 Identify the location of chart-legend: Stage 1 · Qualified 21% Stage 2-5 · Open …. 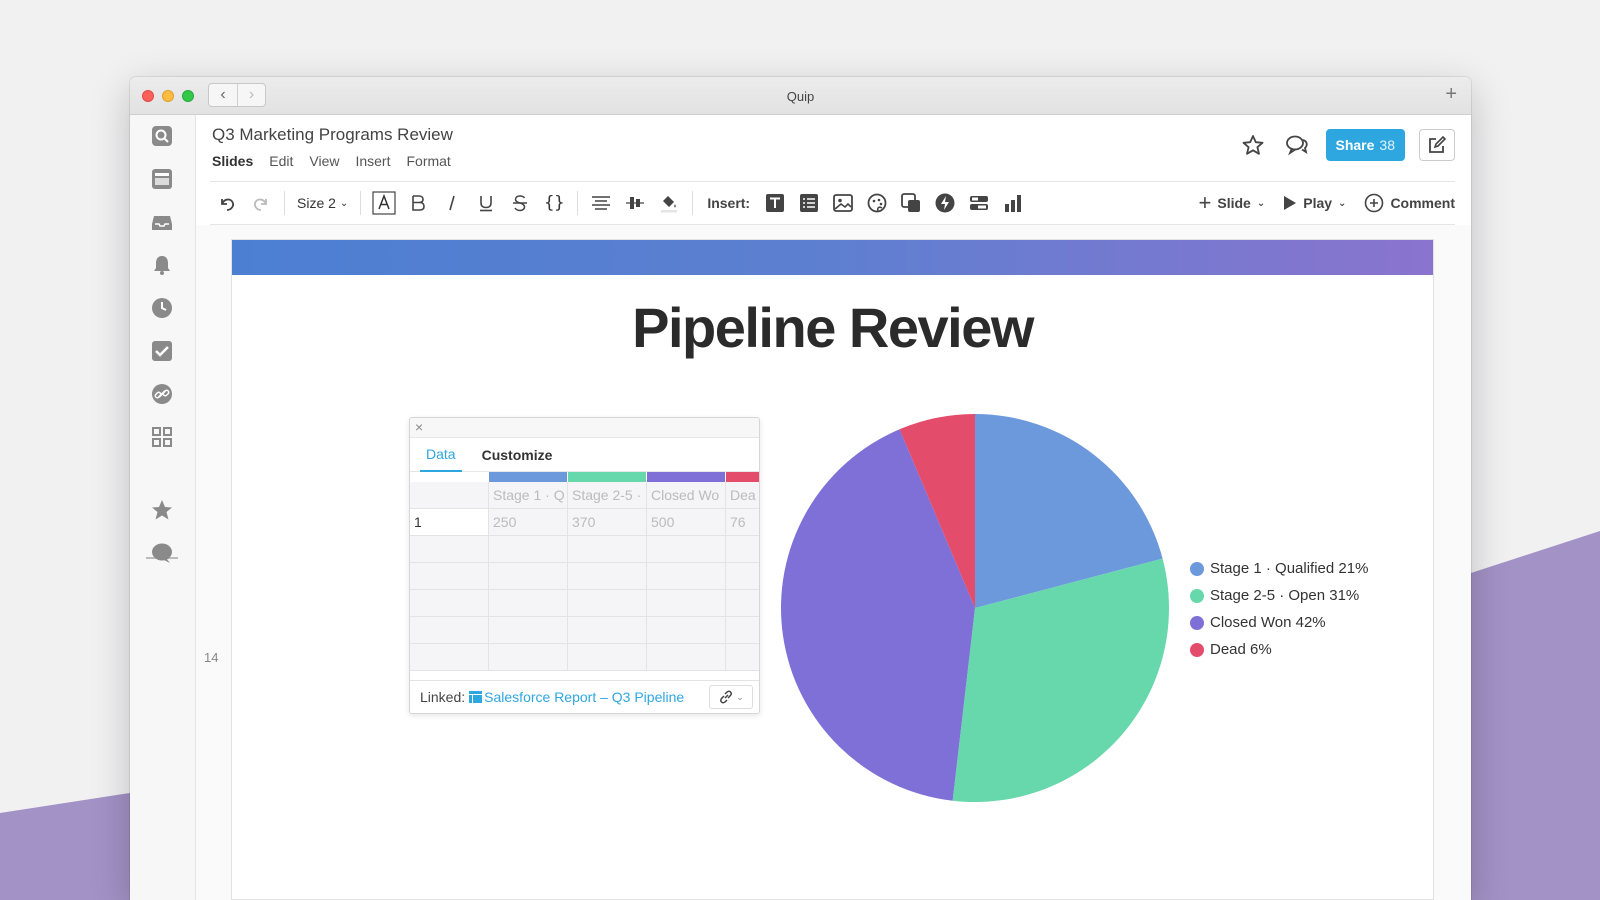
(1279, 609).